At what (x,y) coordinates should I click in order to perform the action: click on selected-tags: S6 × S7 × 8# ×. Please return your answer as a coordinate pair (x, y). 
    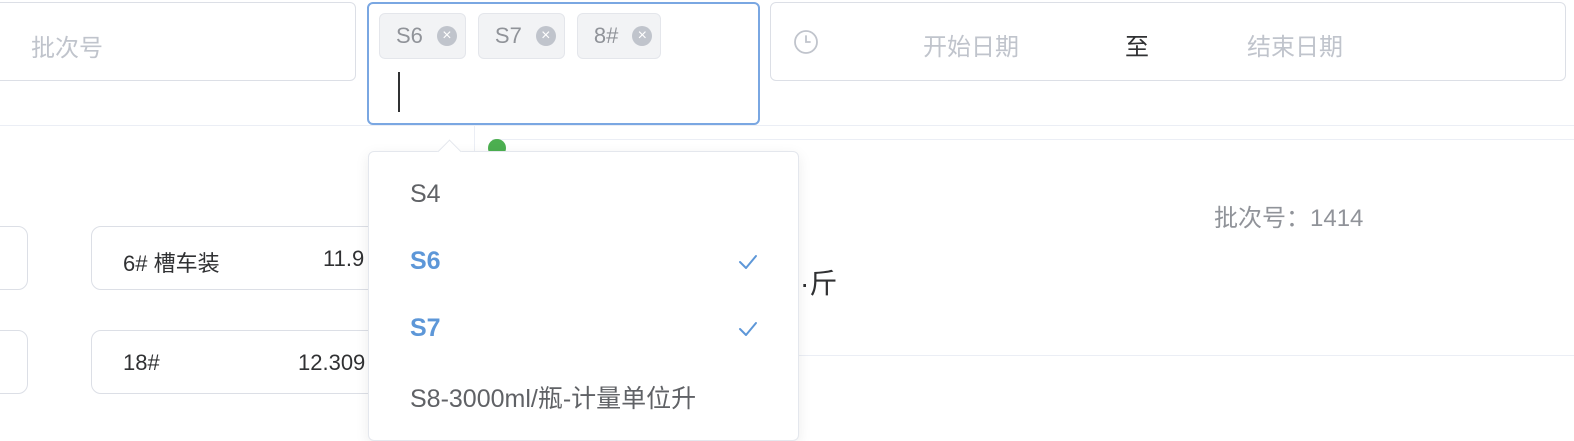
    Looking at the image, I should click on (520, 36).